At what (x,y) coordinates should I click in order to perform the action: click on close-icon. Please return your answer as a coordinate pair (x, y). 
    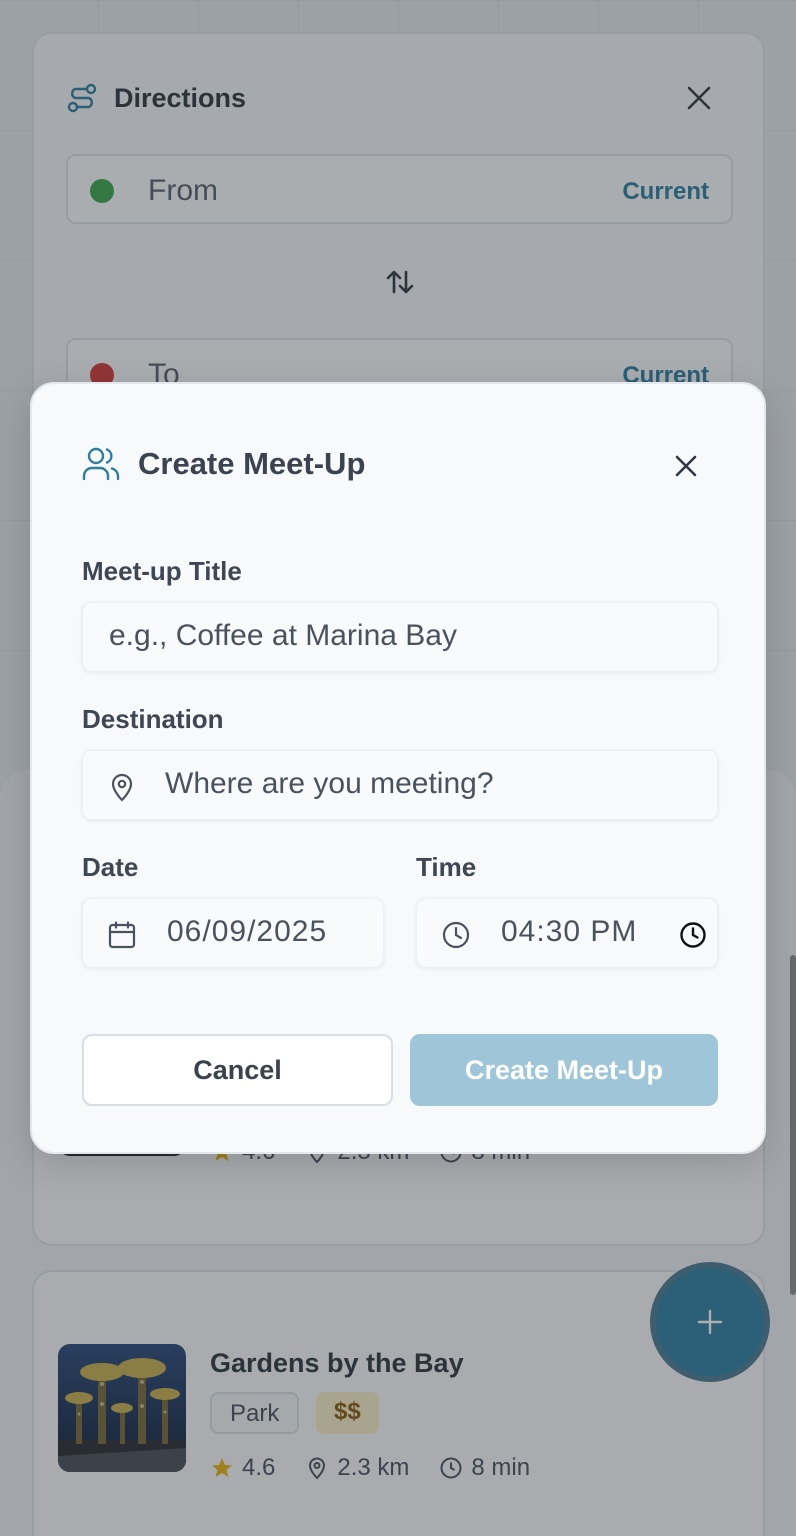
    Looking at the image, I should click on (686, 466).